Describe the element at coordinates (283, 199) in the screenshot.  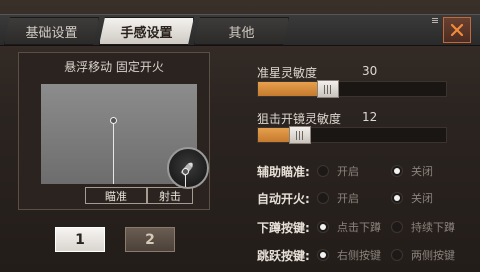
I see `auto-fire-label: 自动开火:` at that location.